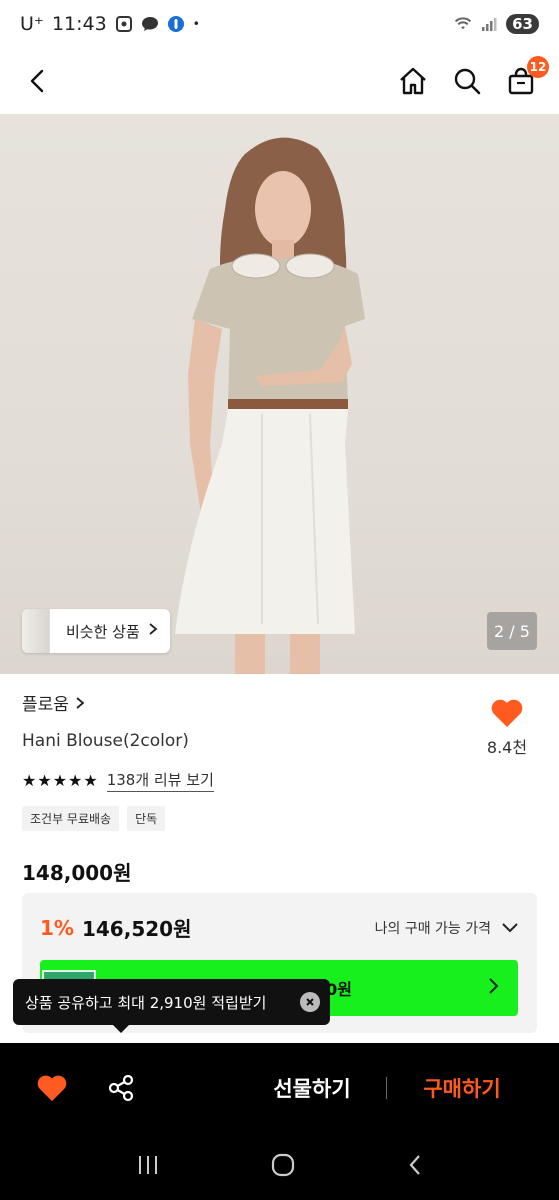 Image resolution: width=559 pixels, height=1200 pixels. I want to click on review-row: ★★★★★ 138개 리뷰 보기, so click(279, 780).